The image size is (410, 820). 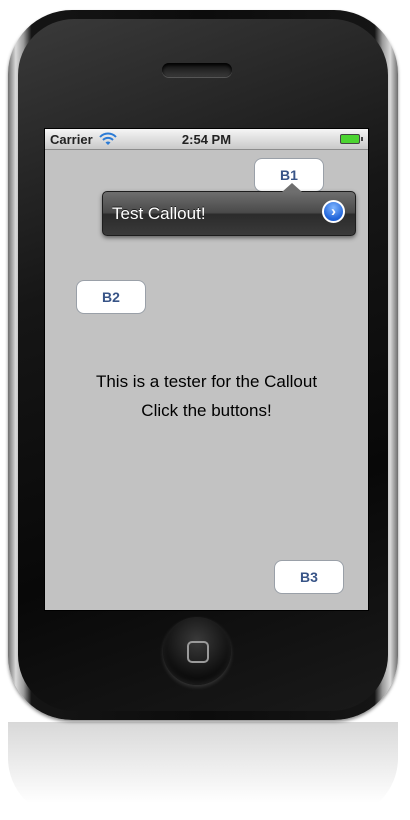 I want to click on instruction-line-1: This is a tester for the Callout, so click(x=206, y=381).